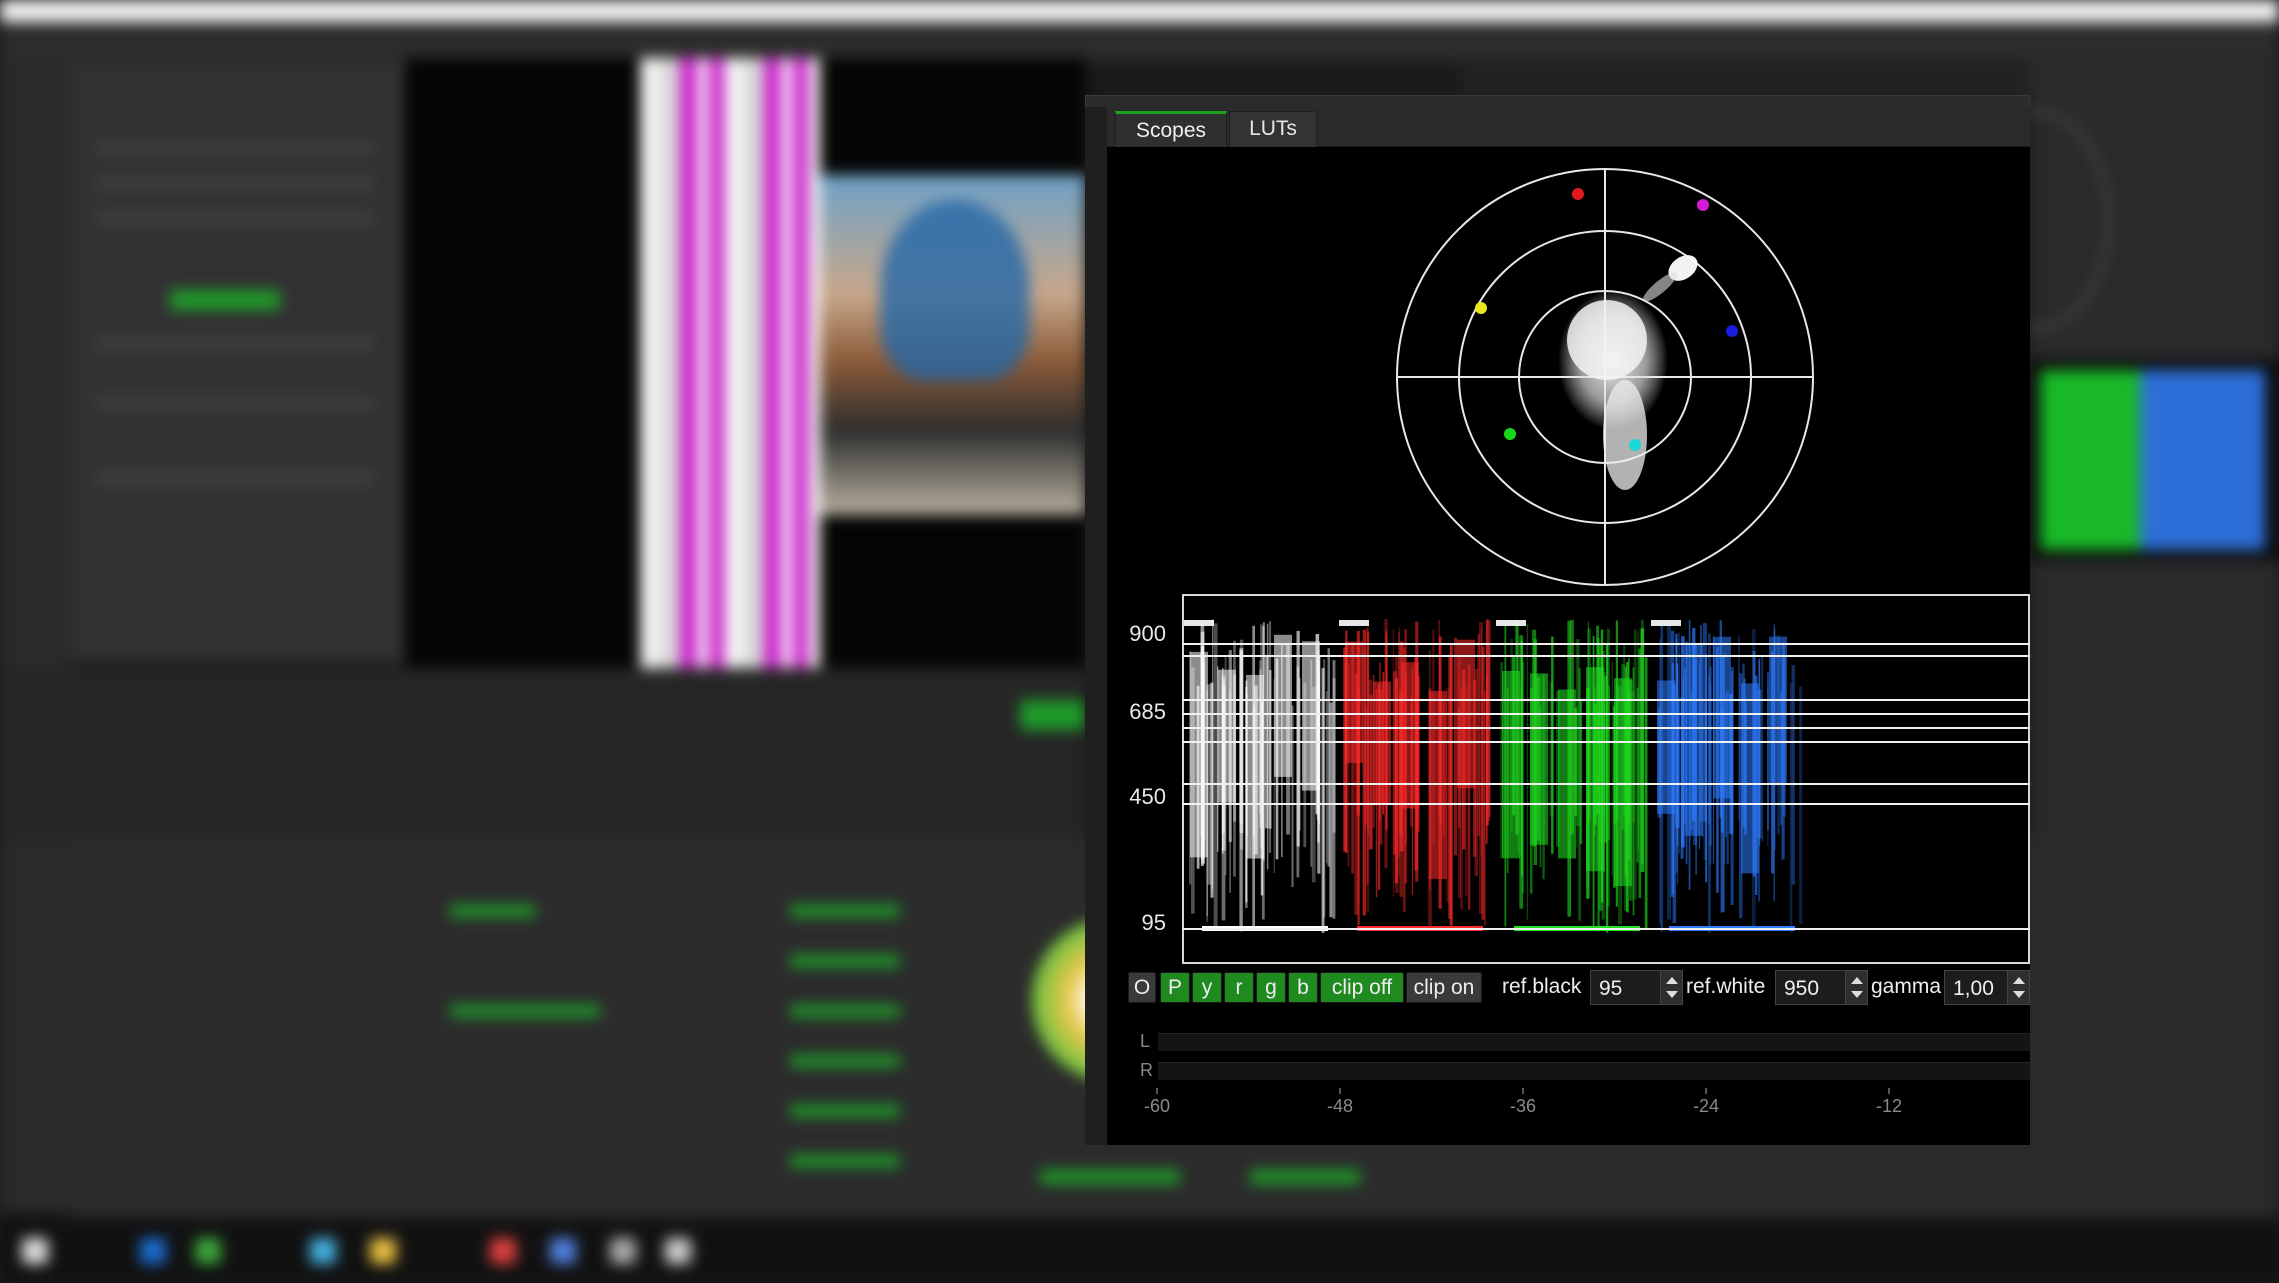  What do you see at coordinates (1802, 988) in the screenshot?
I see `ref-white-value: 950` at bounding box center [1802, 988].